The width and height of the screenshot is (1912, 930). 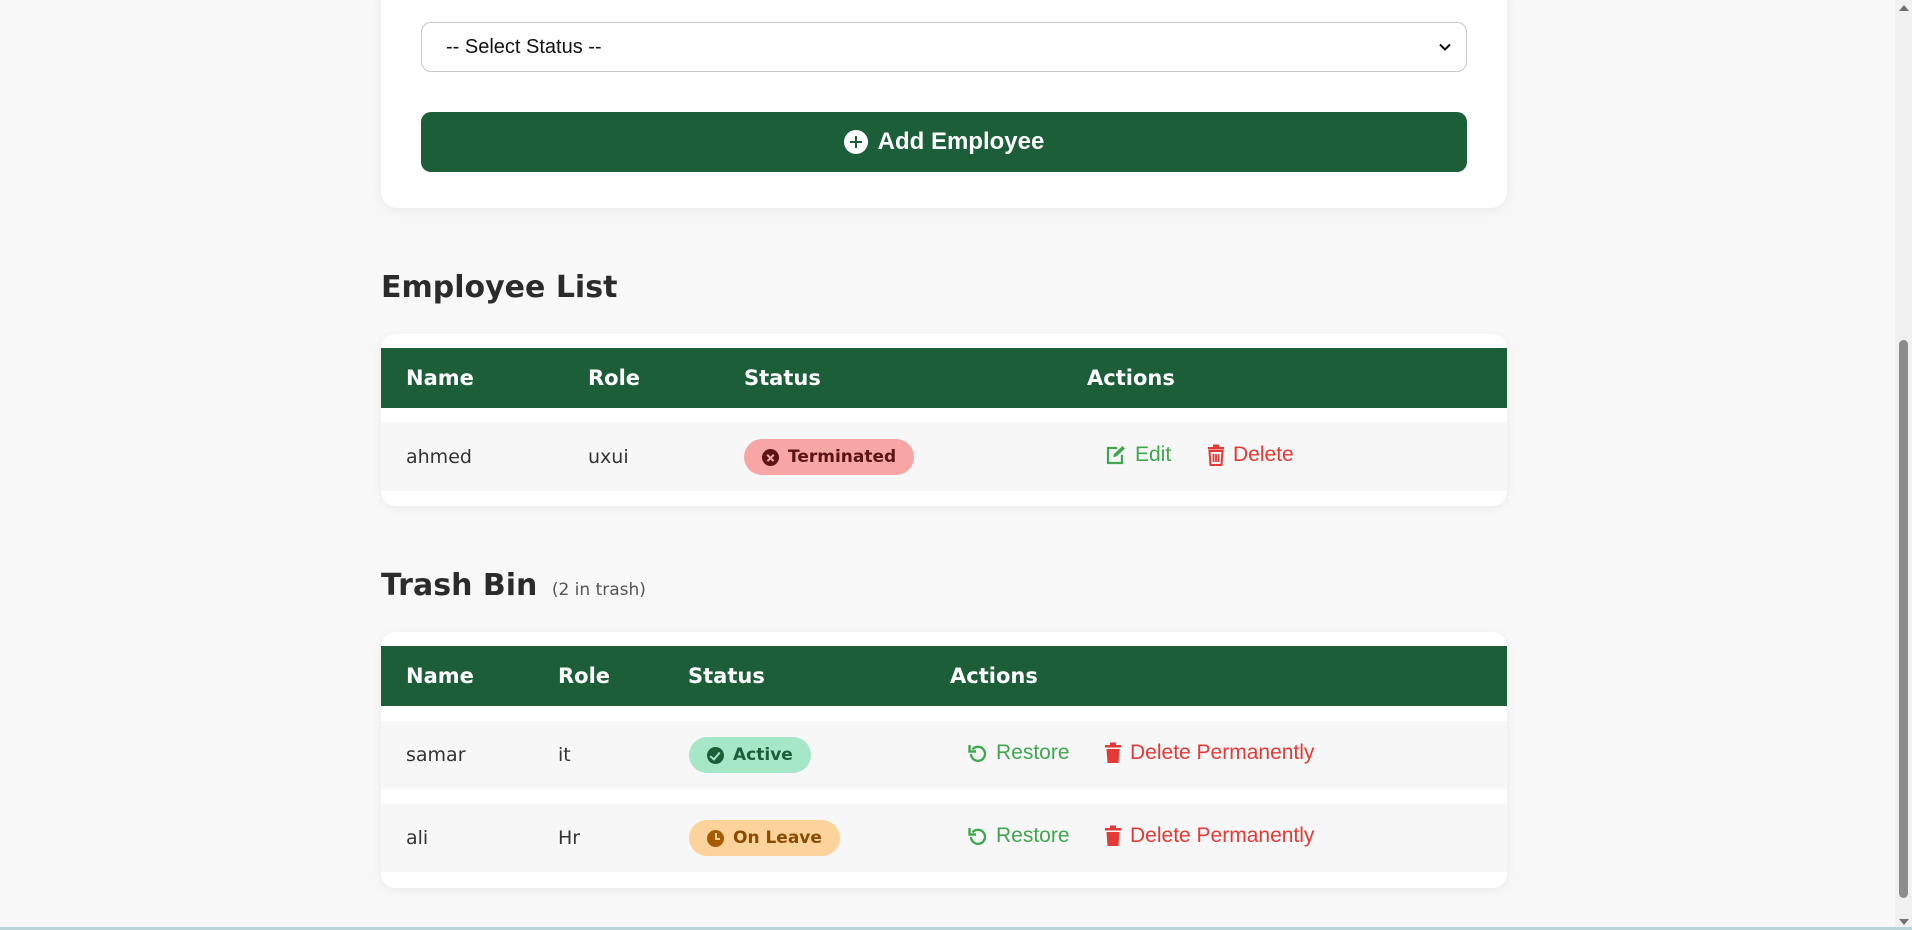 I want to click on status-badge: On Leave, so click(x=764, y=838).